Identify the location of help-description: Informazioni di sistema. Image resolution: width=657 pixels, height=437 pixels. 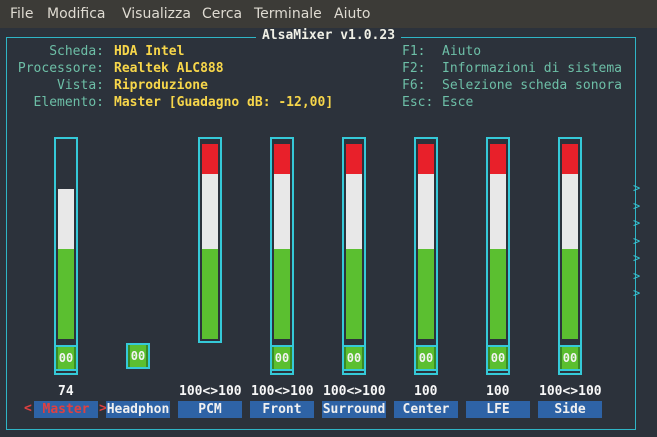
(532, 68).